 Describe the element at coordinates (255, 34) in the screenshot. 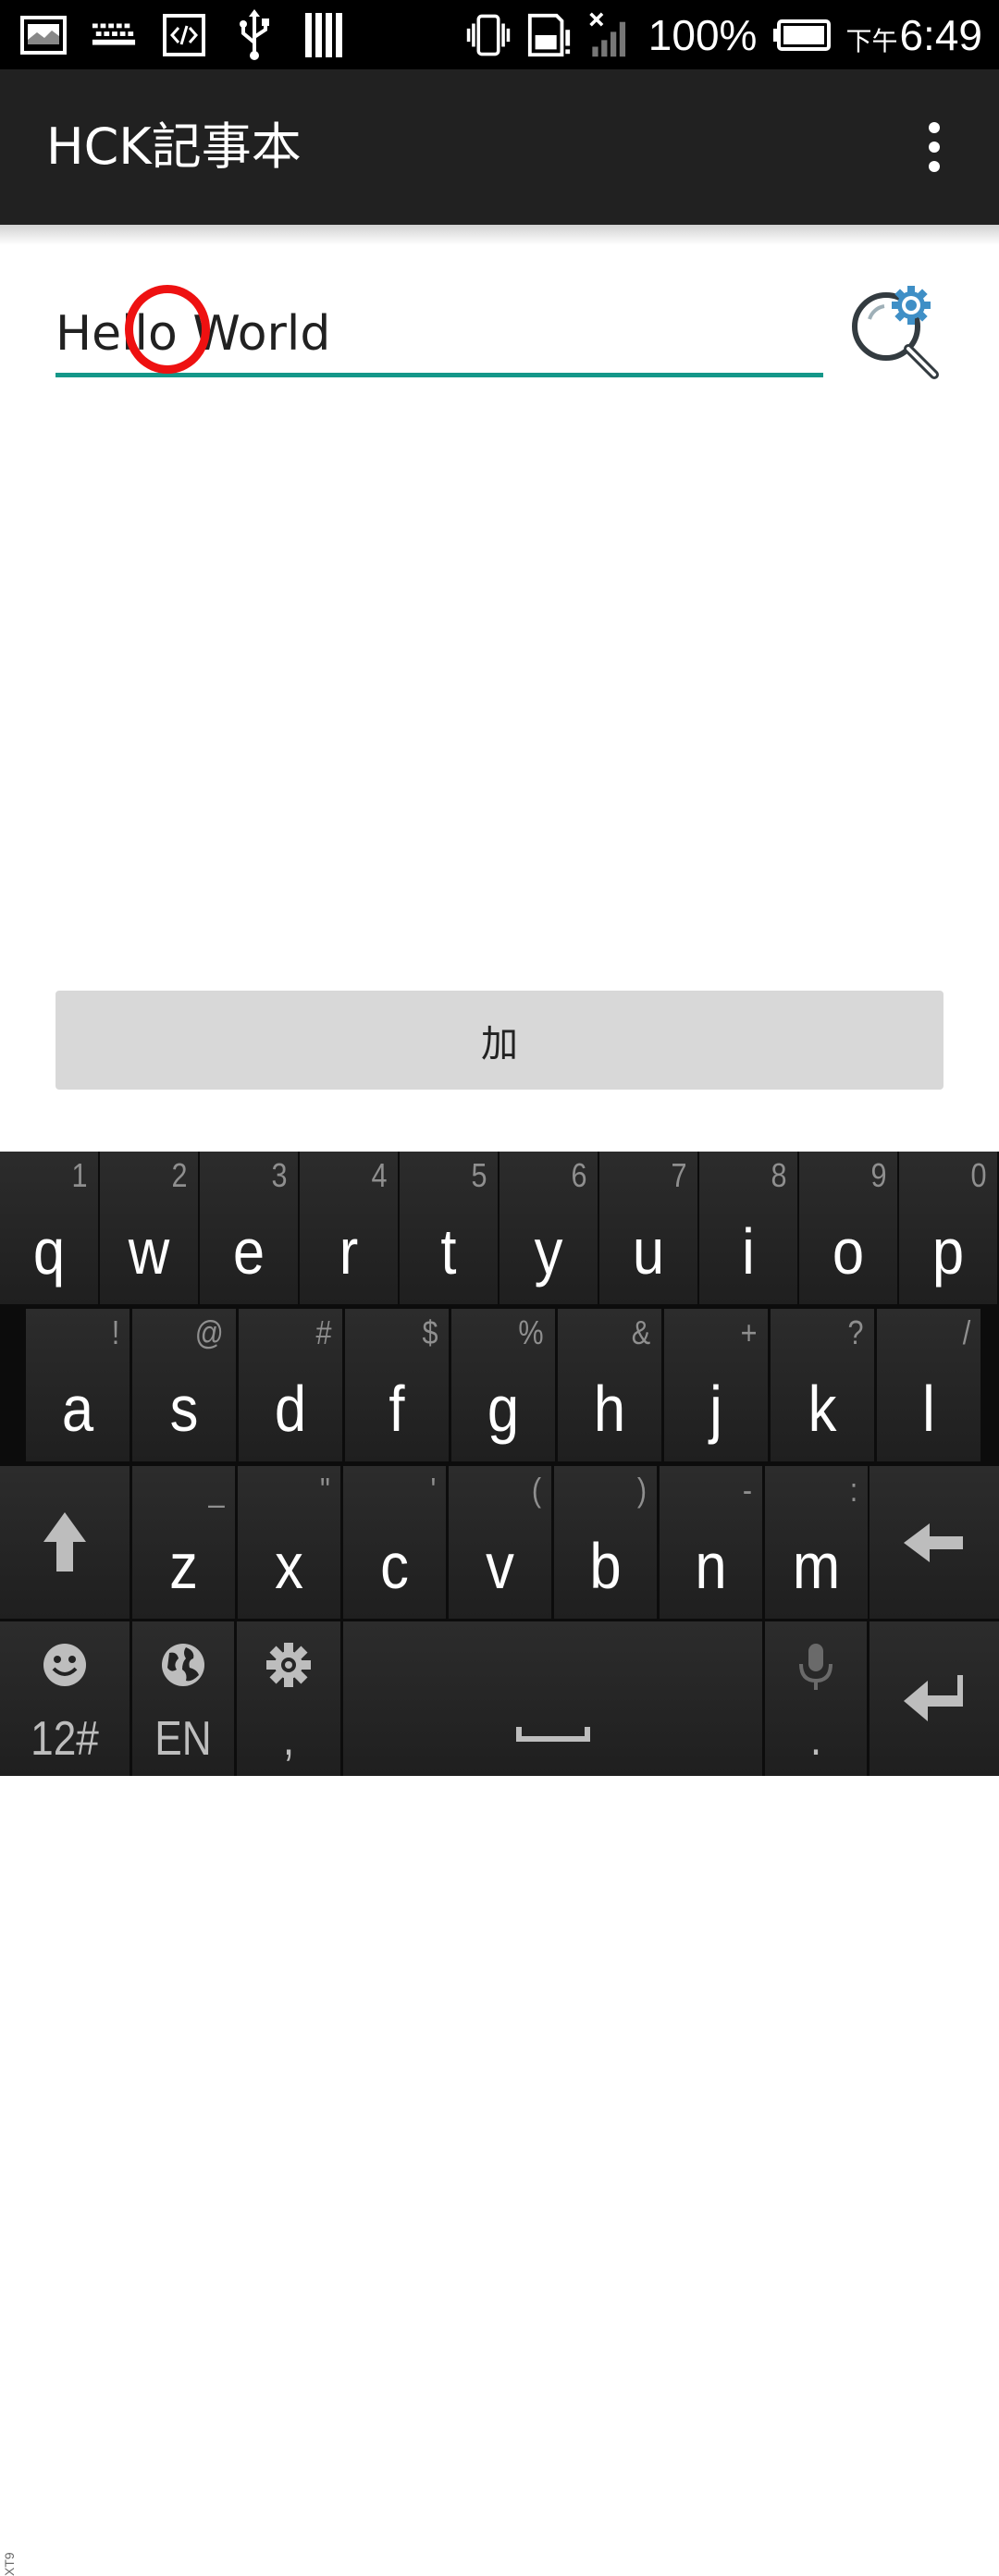

I see `usb-icon` at that location.